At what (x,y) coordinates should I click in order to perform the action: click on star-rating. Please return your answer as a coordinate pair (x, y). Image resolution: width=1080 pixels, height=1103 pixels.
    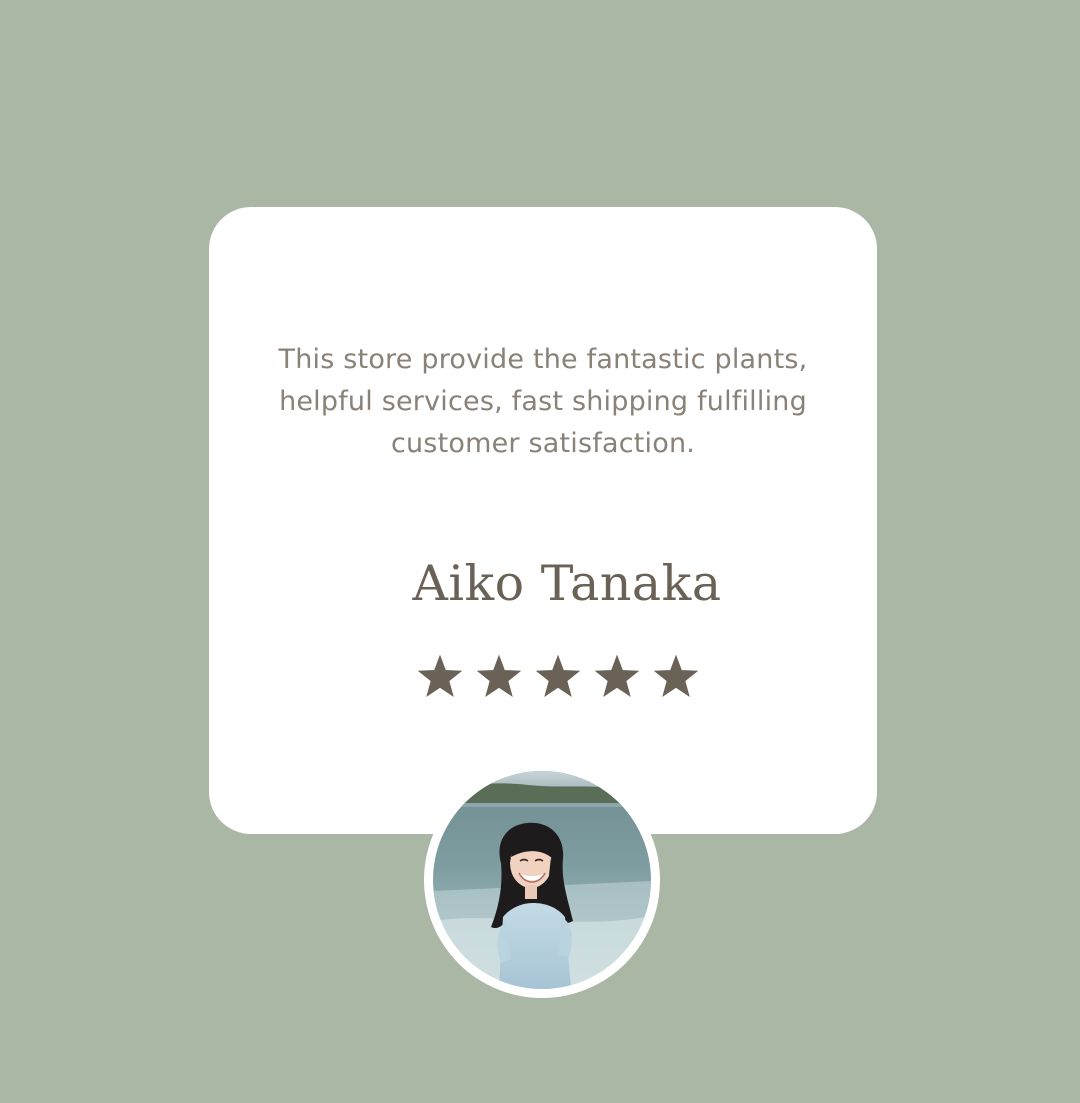
    Looking at the image, I should click on (558, 675).